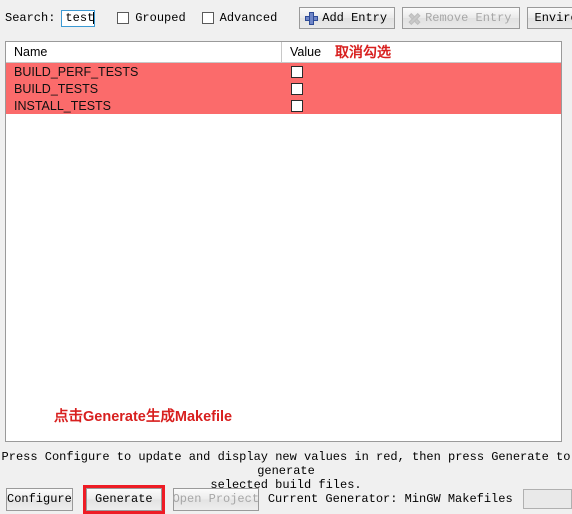  What do you see at coordinates (76, 71) in the screenshot?
I see `cache-entry-name: BUILD_PERF_TESTS` at bounding box center [76, 71].